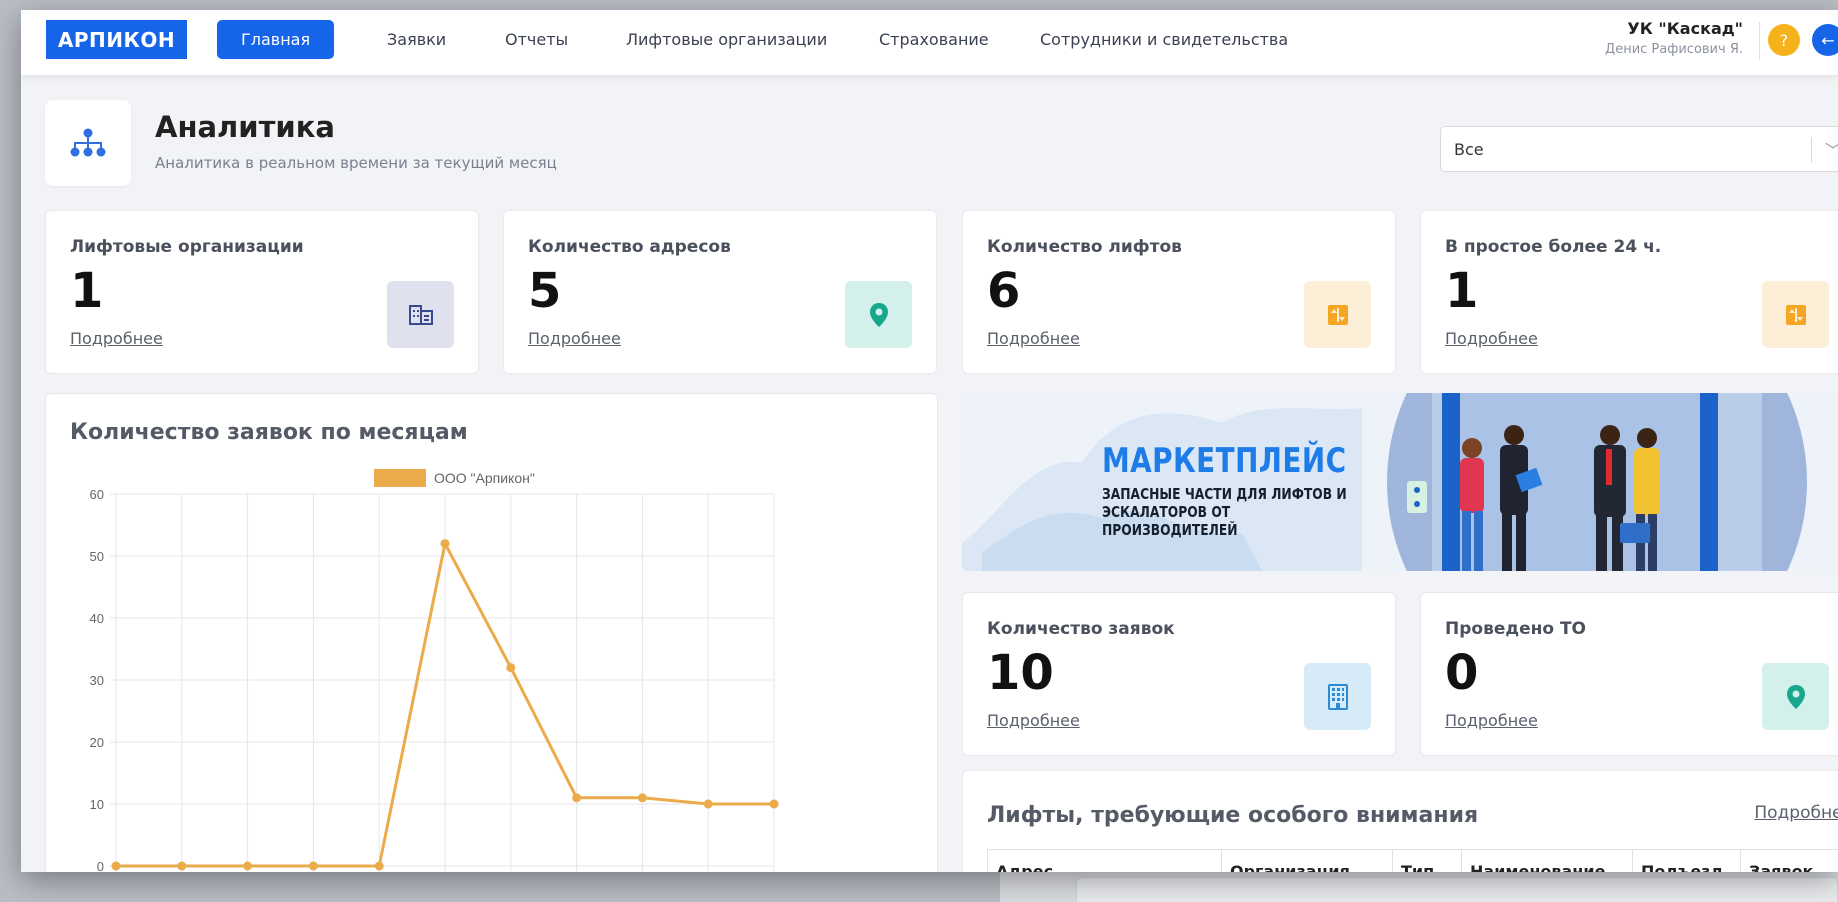 This screenshot has width=1838, height=902. What do you see at coordinates (400, 478) in the screenshot?
I see `legend-swatch` at bounding box center [400, 478].